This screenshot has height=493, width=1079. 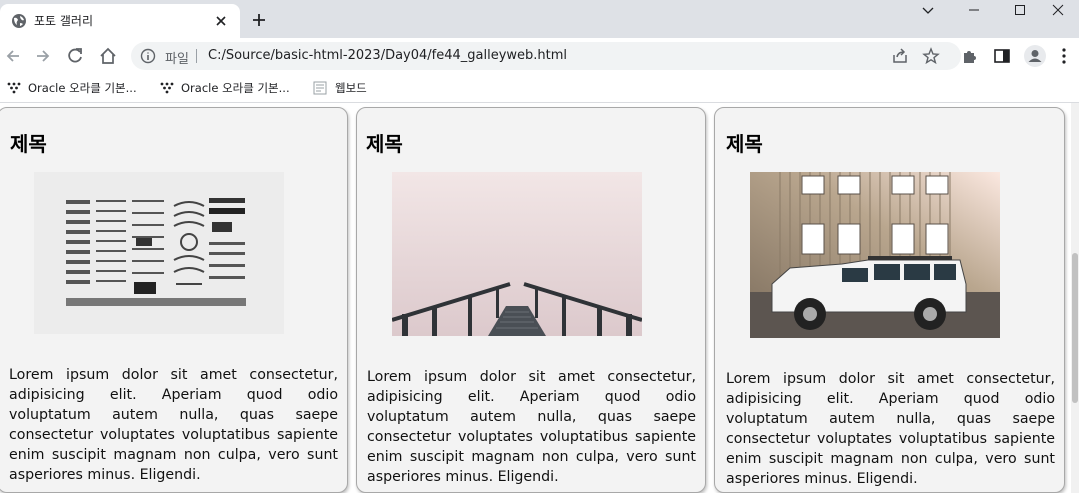 I want to click on forward-arrow-icon, so click(x=43, y=56).